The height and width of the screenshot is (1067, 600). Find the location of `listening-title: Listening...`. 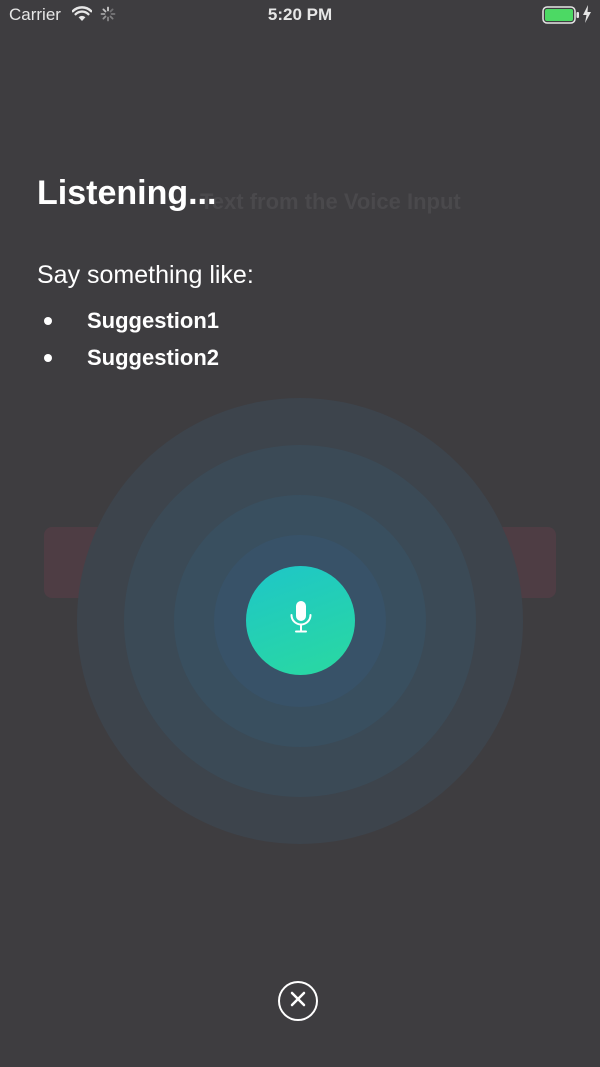

listening-title: Listening... is located at coordinates (127, 193).